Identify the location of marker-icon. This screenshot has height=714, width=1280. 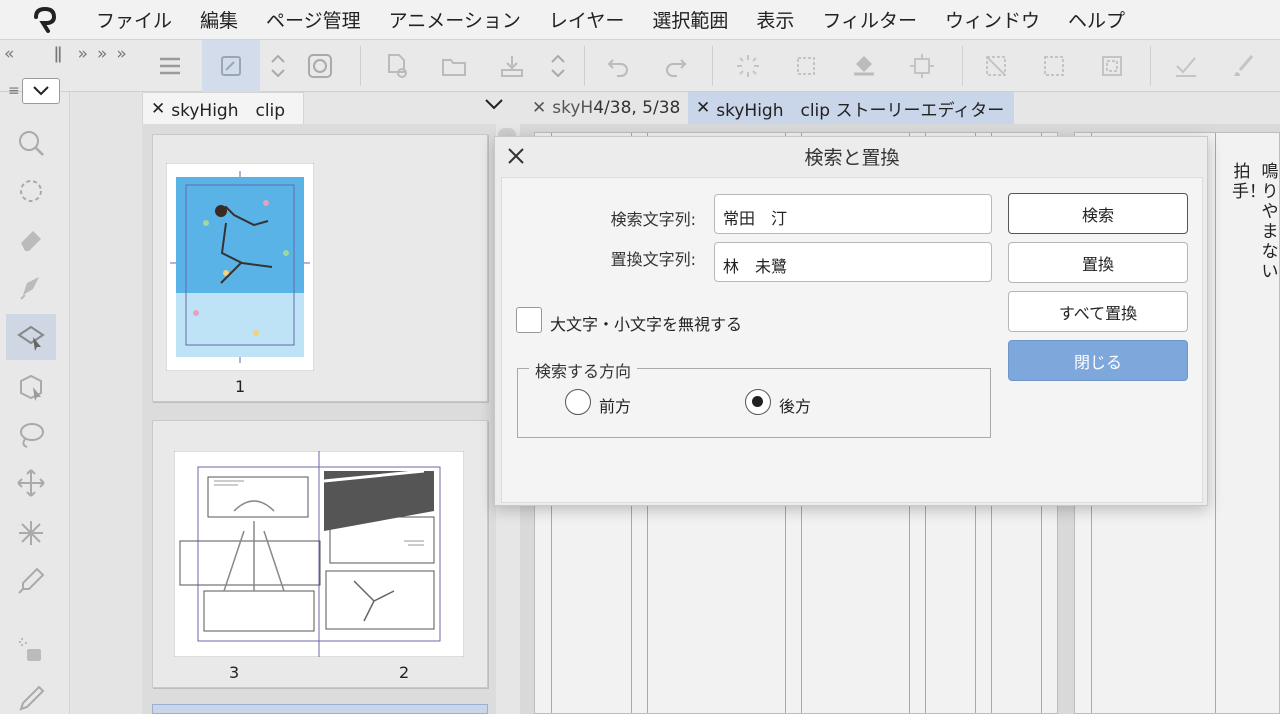
(31, 287).